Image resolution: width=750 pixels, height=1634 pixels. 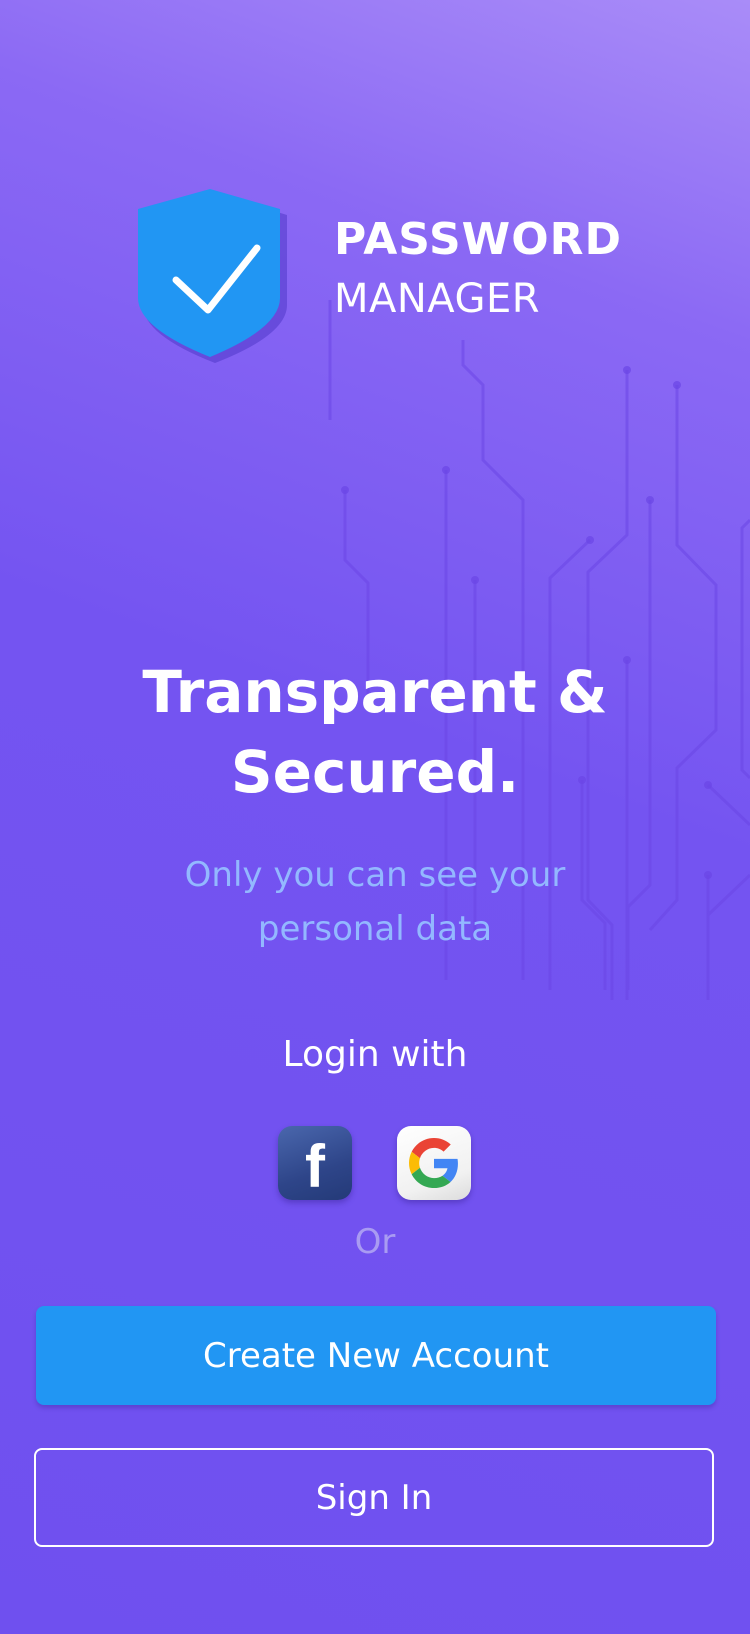 What do you see at coordinates (375, 1054) in the screenshot?
I see `login-with-label: Login with` at bounding box center [375, 1054].